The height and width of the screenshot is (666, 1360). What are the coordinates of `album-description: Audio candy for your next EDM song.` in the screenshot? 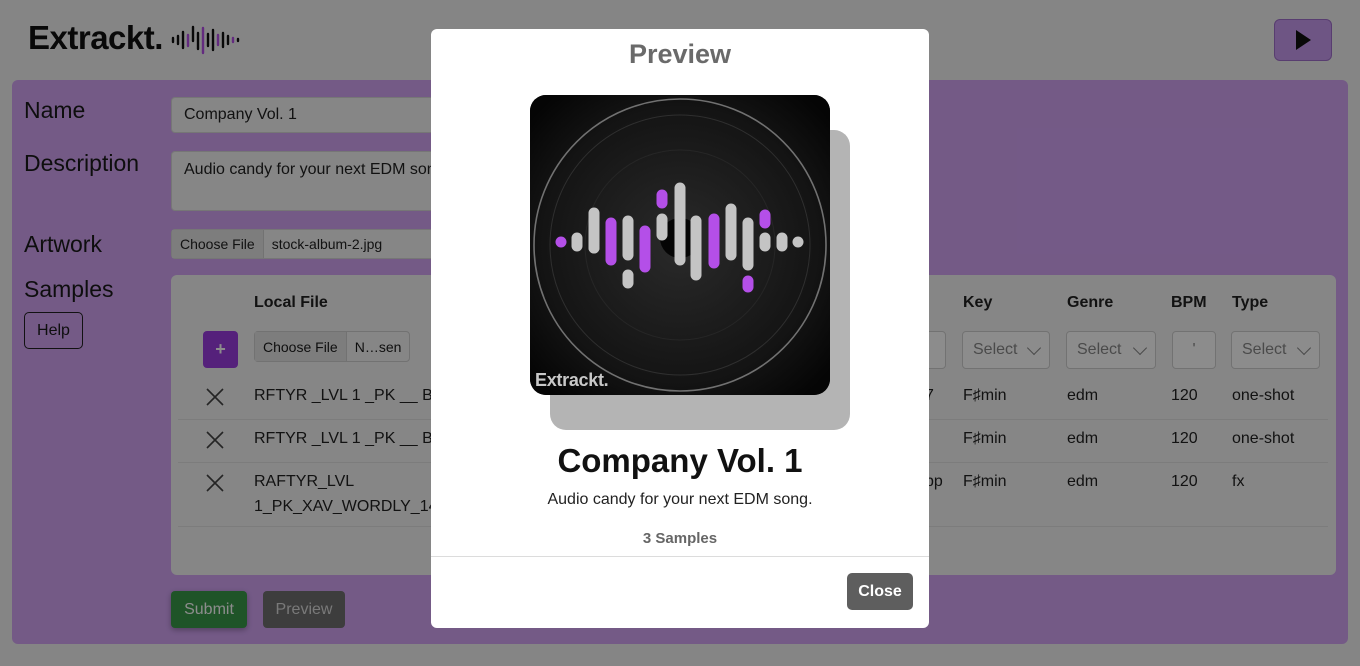 It's located at (680, 499).